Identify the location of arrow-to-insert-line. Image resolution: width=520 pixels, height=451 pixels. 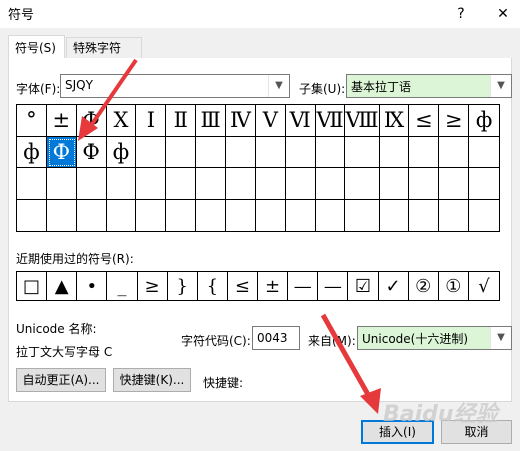
(346, 356).